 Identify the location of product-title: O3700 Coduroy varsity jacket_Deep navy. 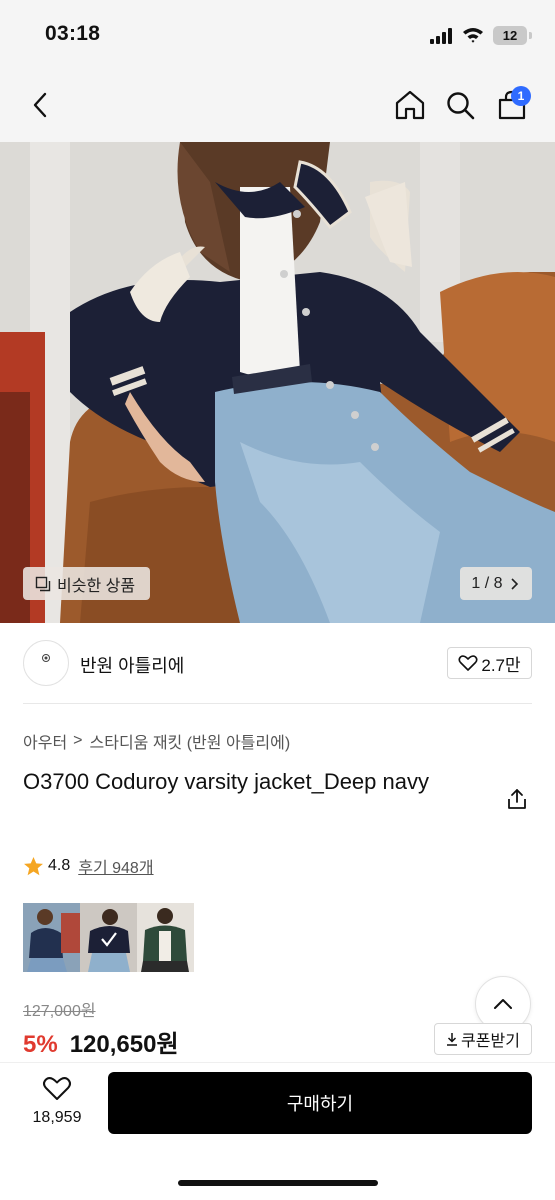
(226, 781).